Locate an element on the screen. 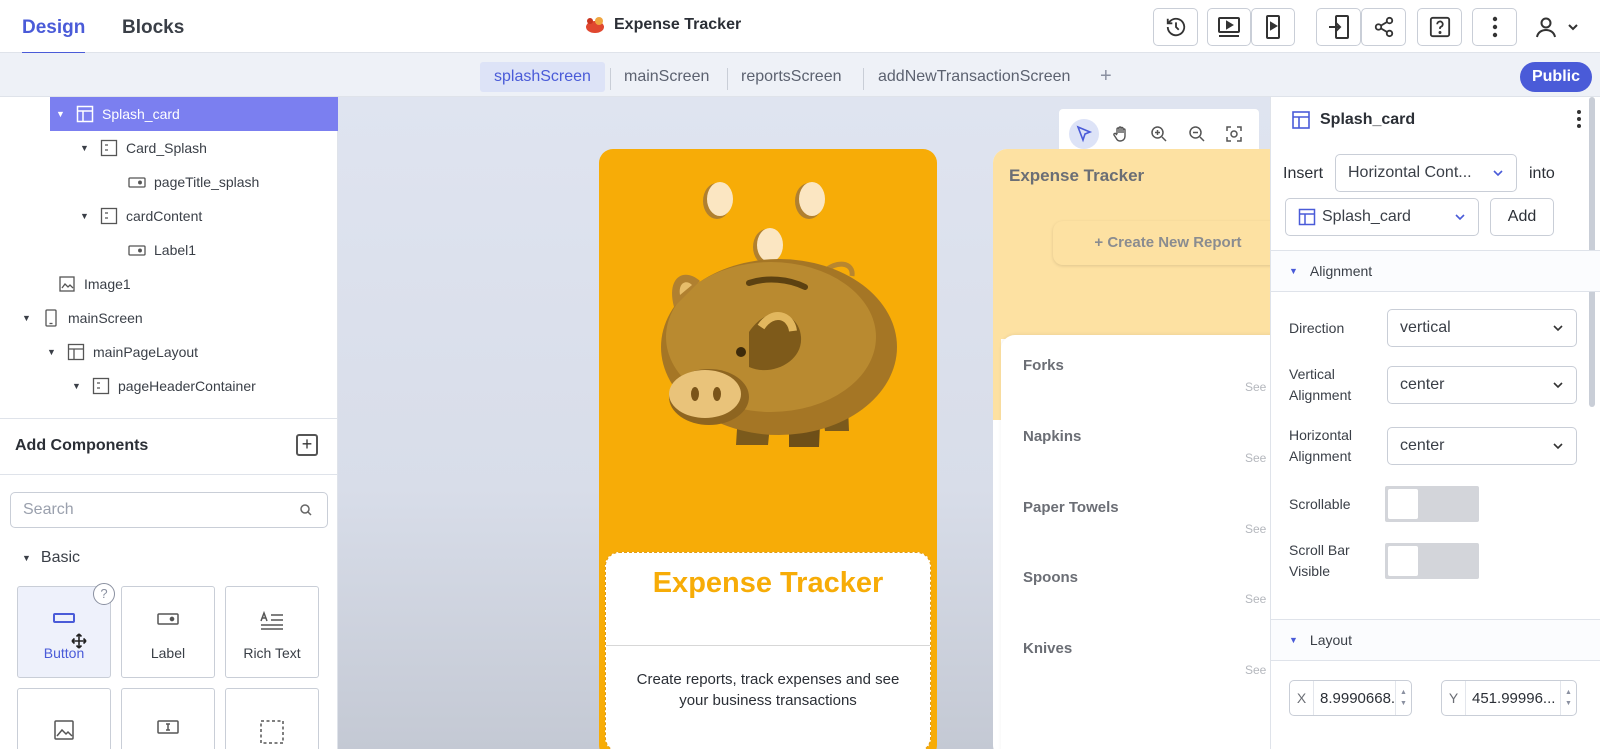 This screenshot has width=1600, height=749. more-vertical-icon is located at coordinates (1494, 27).